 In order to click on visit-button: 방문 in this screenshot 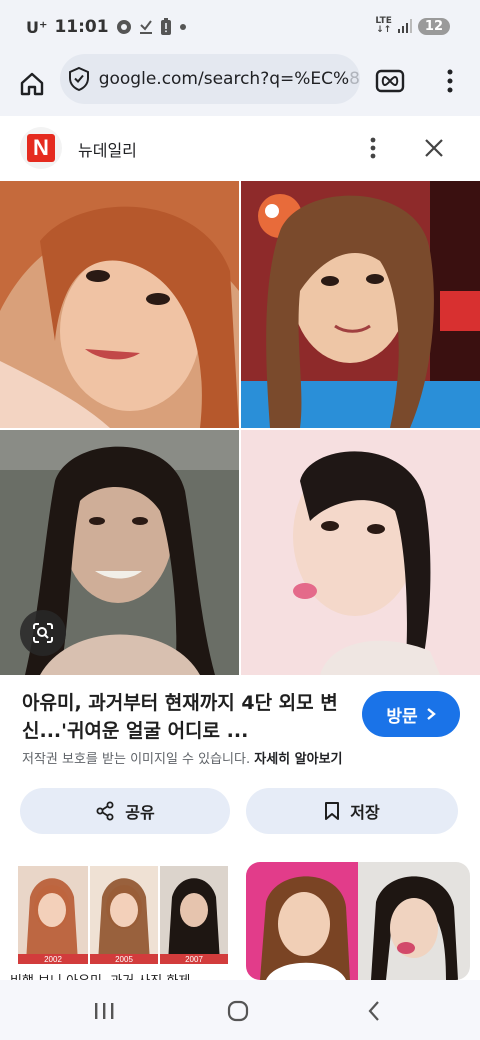, I will do `click(411, 714)`.